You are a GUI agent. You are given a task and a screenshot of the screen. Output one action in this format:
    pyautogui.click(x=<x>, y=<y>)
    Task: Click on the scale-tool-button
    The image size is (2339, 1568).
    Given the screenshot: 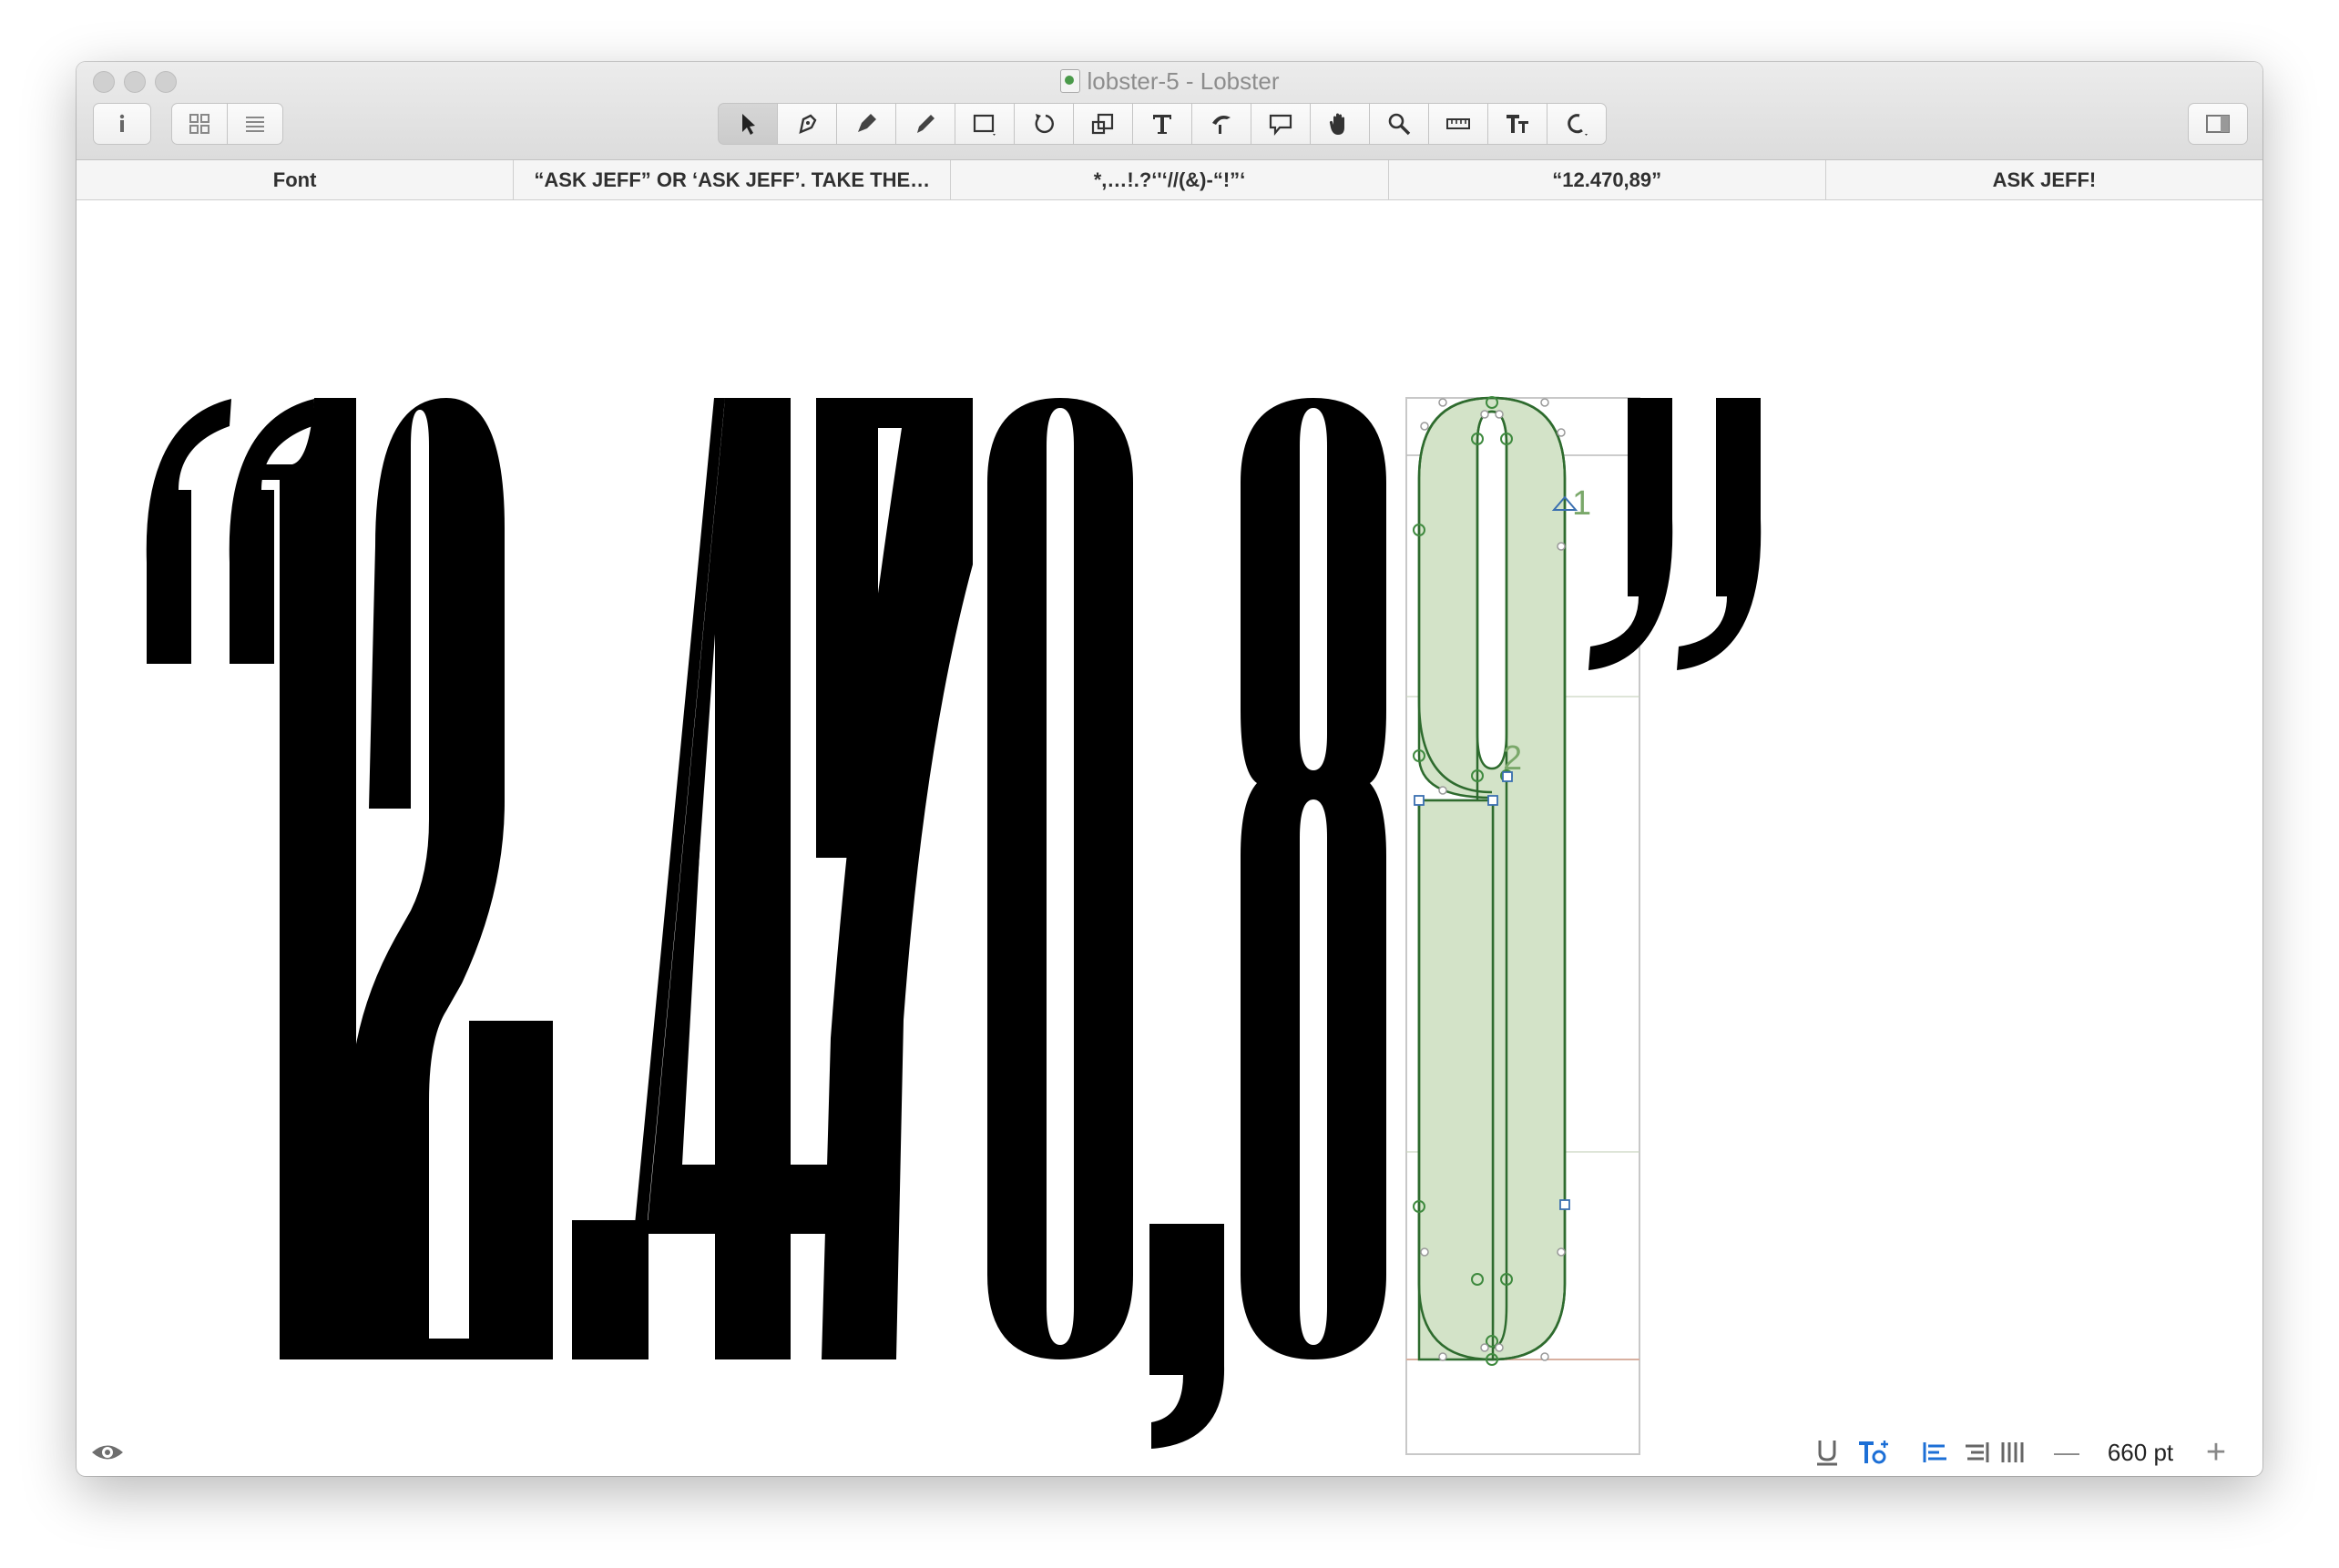 What is the action you would take?
    pyautogui.click(x=1103, y=124)
    